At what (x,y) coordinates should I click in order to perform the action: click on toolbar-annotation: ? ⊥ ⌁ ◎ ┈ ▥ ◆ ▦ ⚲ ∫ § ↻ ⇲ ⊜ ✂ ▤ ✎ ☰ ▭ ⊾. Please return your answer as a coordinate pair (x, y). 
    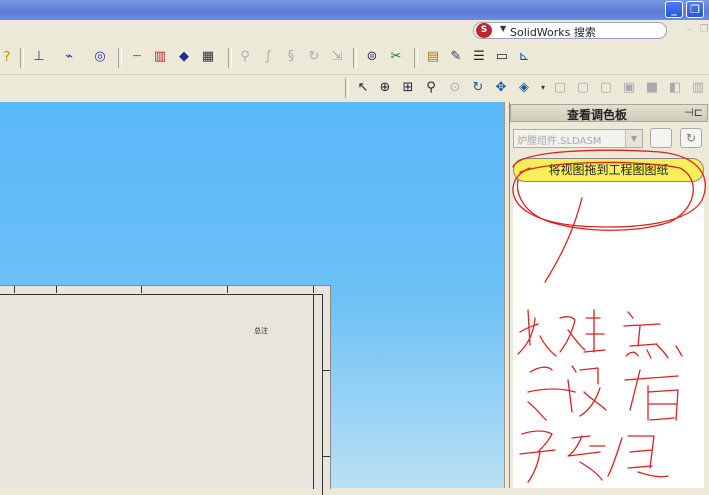
    Looking at the image, I should click on (354, 58).